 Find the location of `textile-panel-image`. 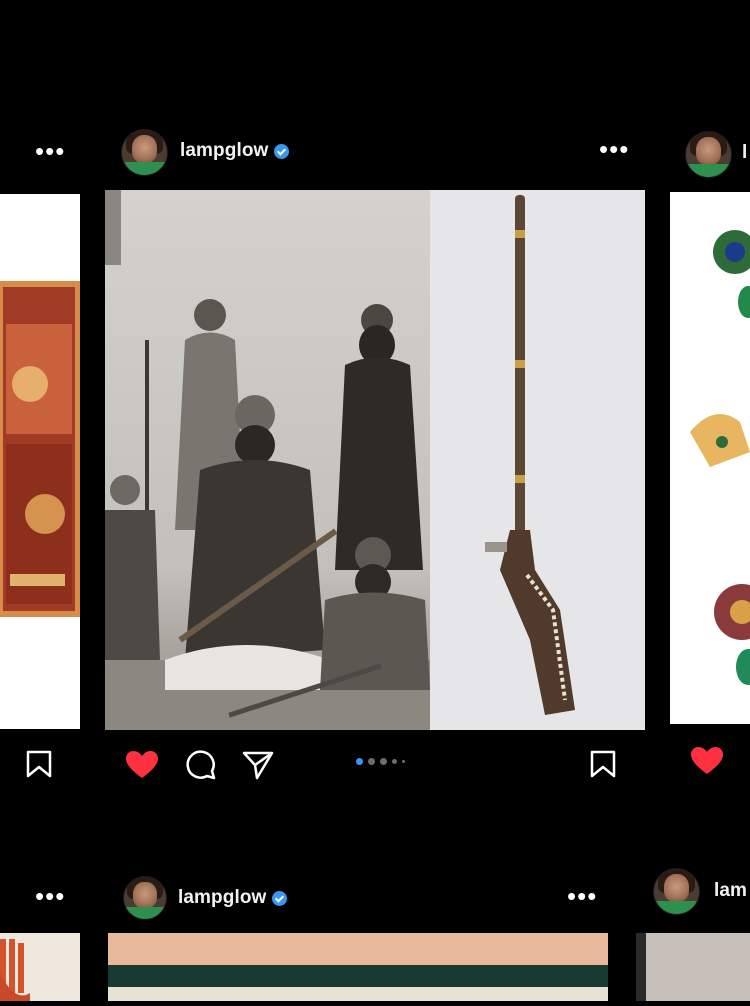

textile-panel-image is located at coordinates (40, 449).